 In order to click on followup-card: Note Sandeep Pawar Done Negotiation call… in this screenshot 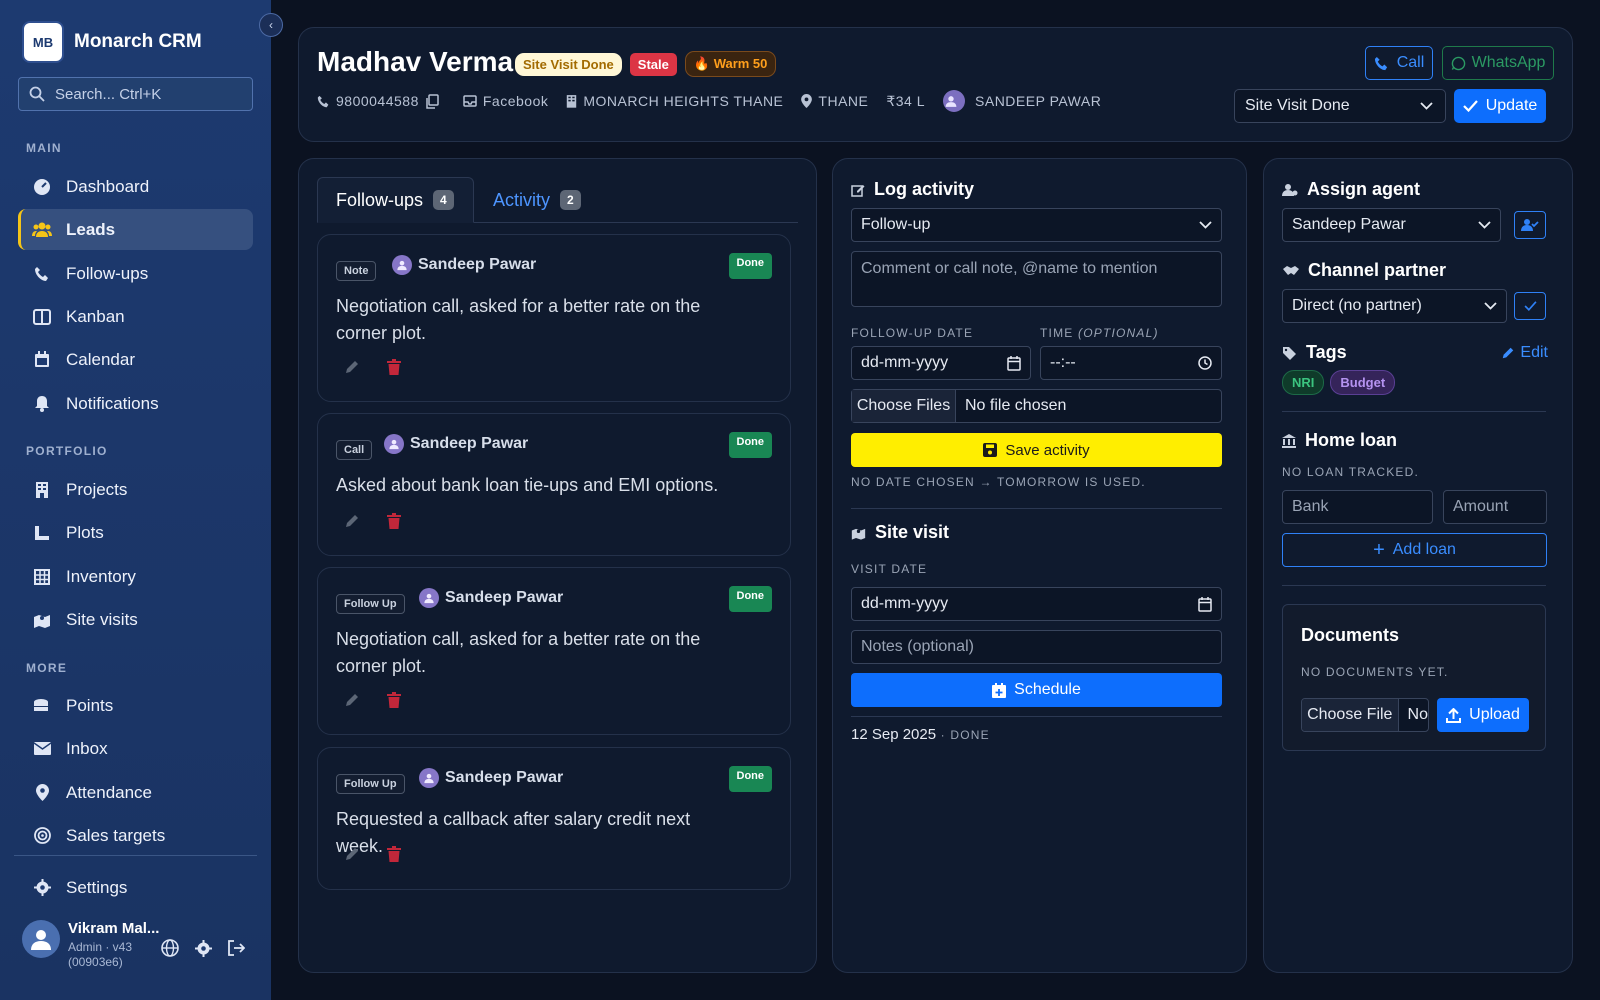, I will do `click(554, 318)`.